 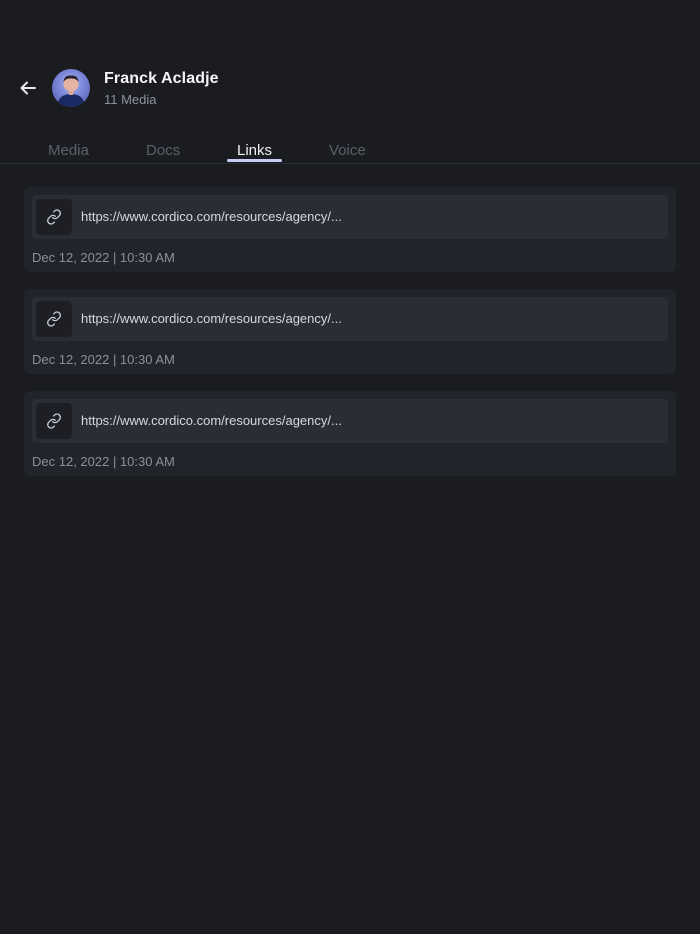 What do you see at coordinates (161, 78) in the screenshot?
I see `contact-name: Franck Acladje` at bounding box center [161, 78].